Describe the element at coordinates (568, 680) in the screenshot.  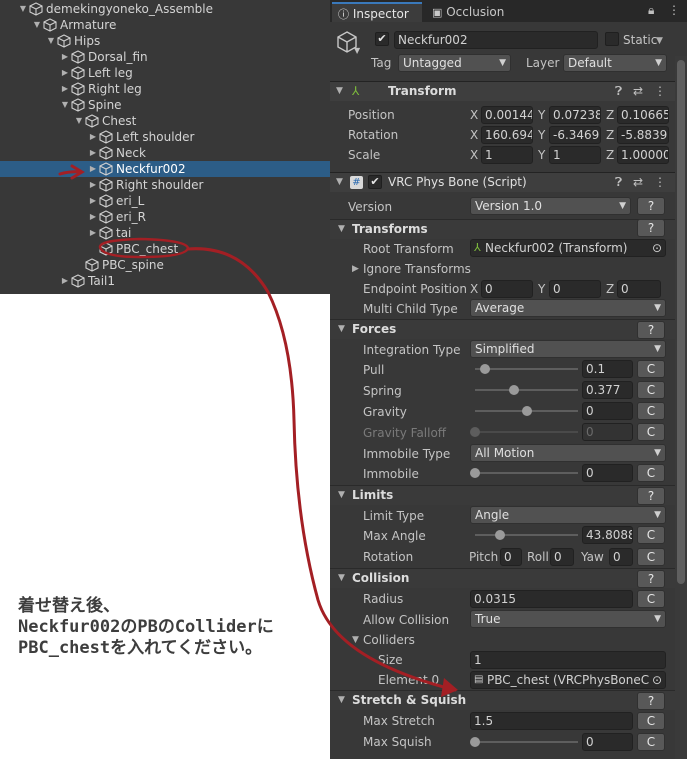
I see `collider-element-field: ▤PBC_chest (VRCPhysBoneCollider)⊙` at that location.